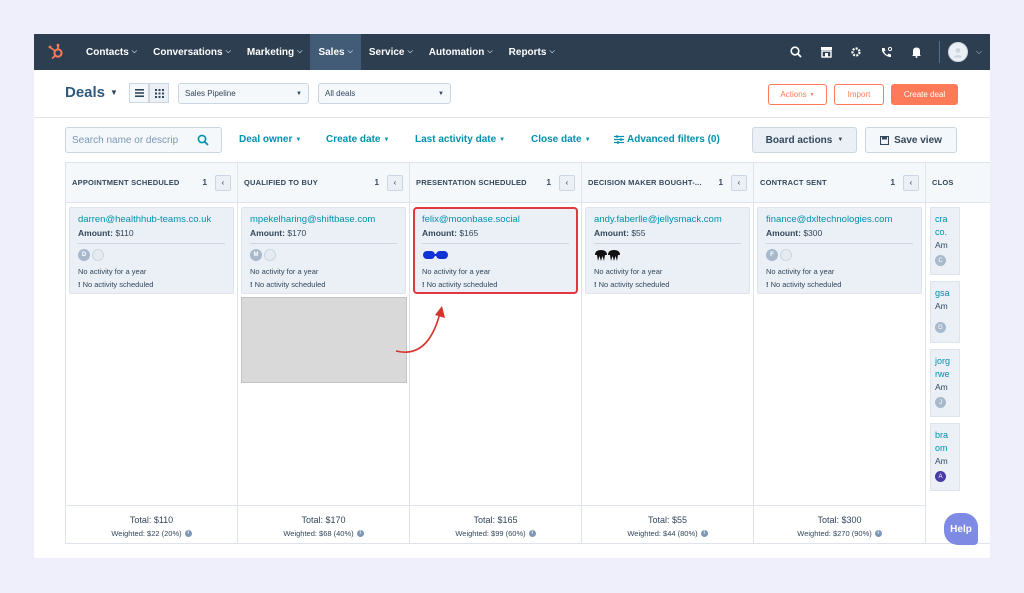  Describe the element at coordinates (856, 52) in the screenshot. I see `settings-gear-icon` at that location.